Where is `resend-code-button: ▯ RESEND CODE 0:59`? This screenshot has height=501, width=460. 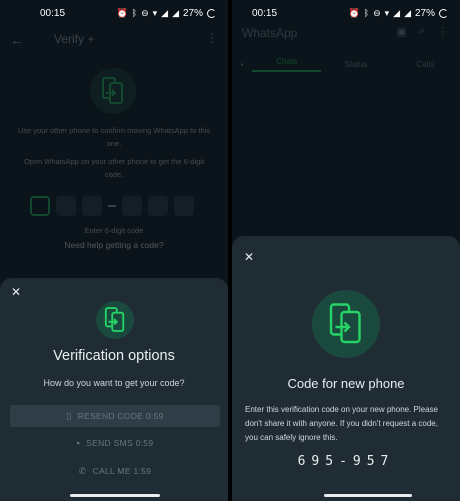
resend-code-button: ▯ RESEND CODE 0:59 is located at coordinates (115, 416).